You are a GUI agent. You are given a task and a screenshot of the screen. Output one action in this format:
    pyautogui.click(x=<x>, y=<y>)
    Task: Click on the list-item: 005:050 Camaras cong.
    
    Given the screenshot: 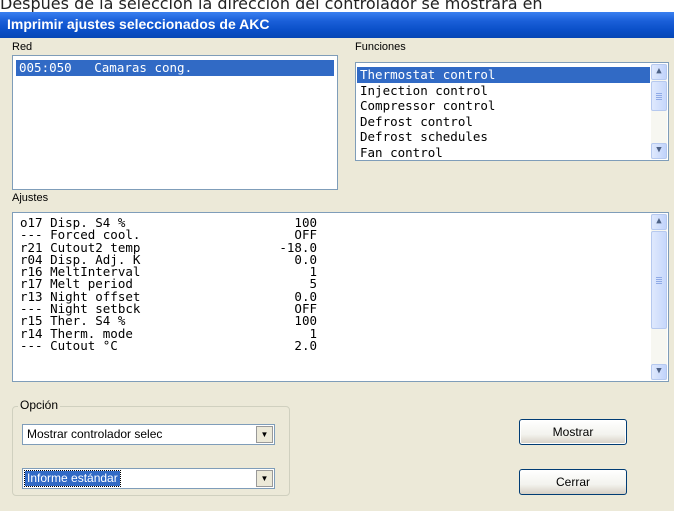 What is the action you would take?
    pyautogui.click(x=175, y=68)
    